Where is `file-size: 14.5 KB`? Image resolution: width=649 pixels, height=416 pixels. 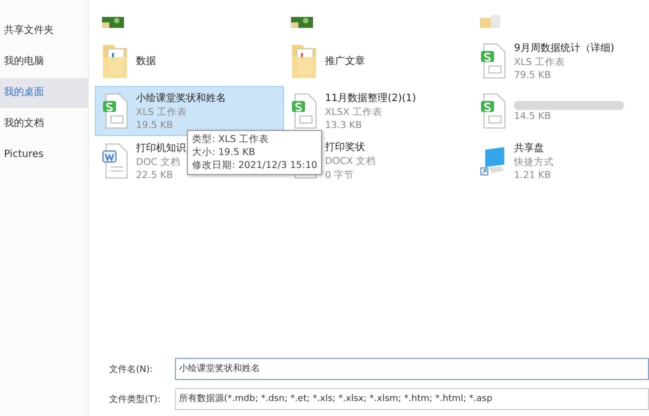 file-size: 14.5 KB is located at coordinates (533, 116).